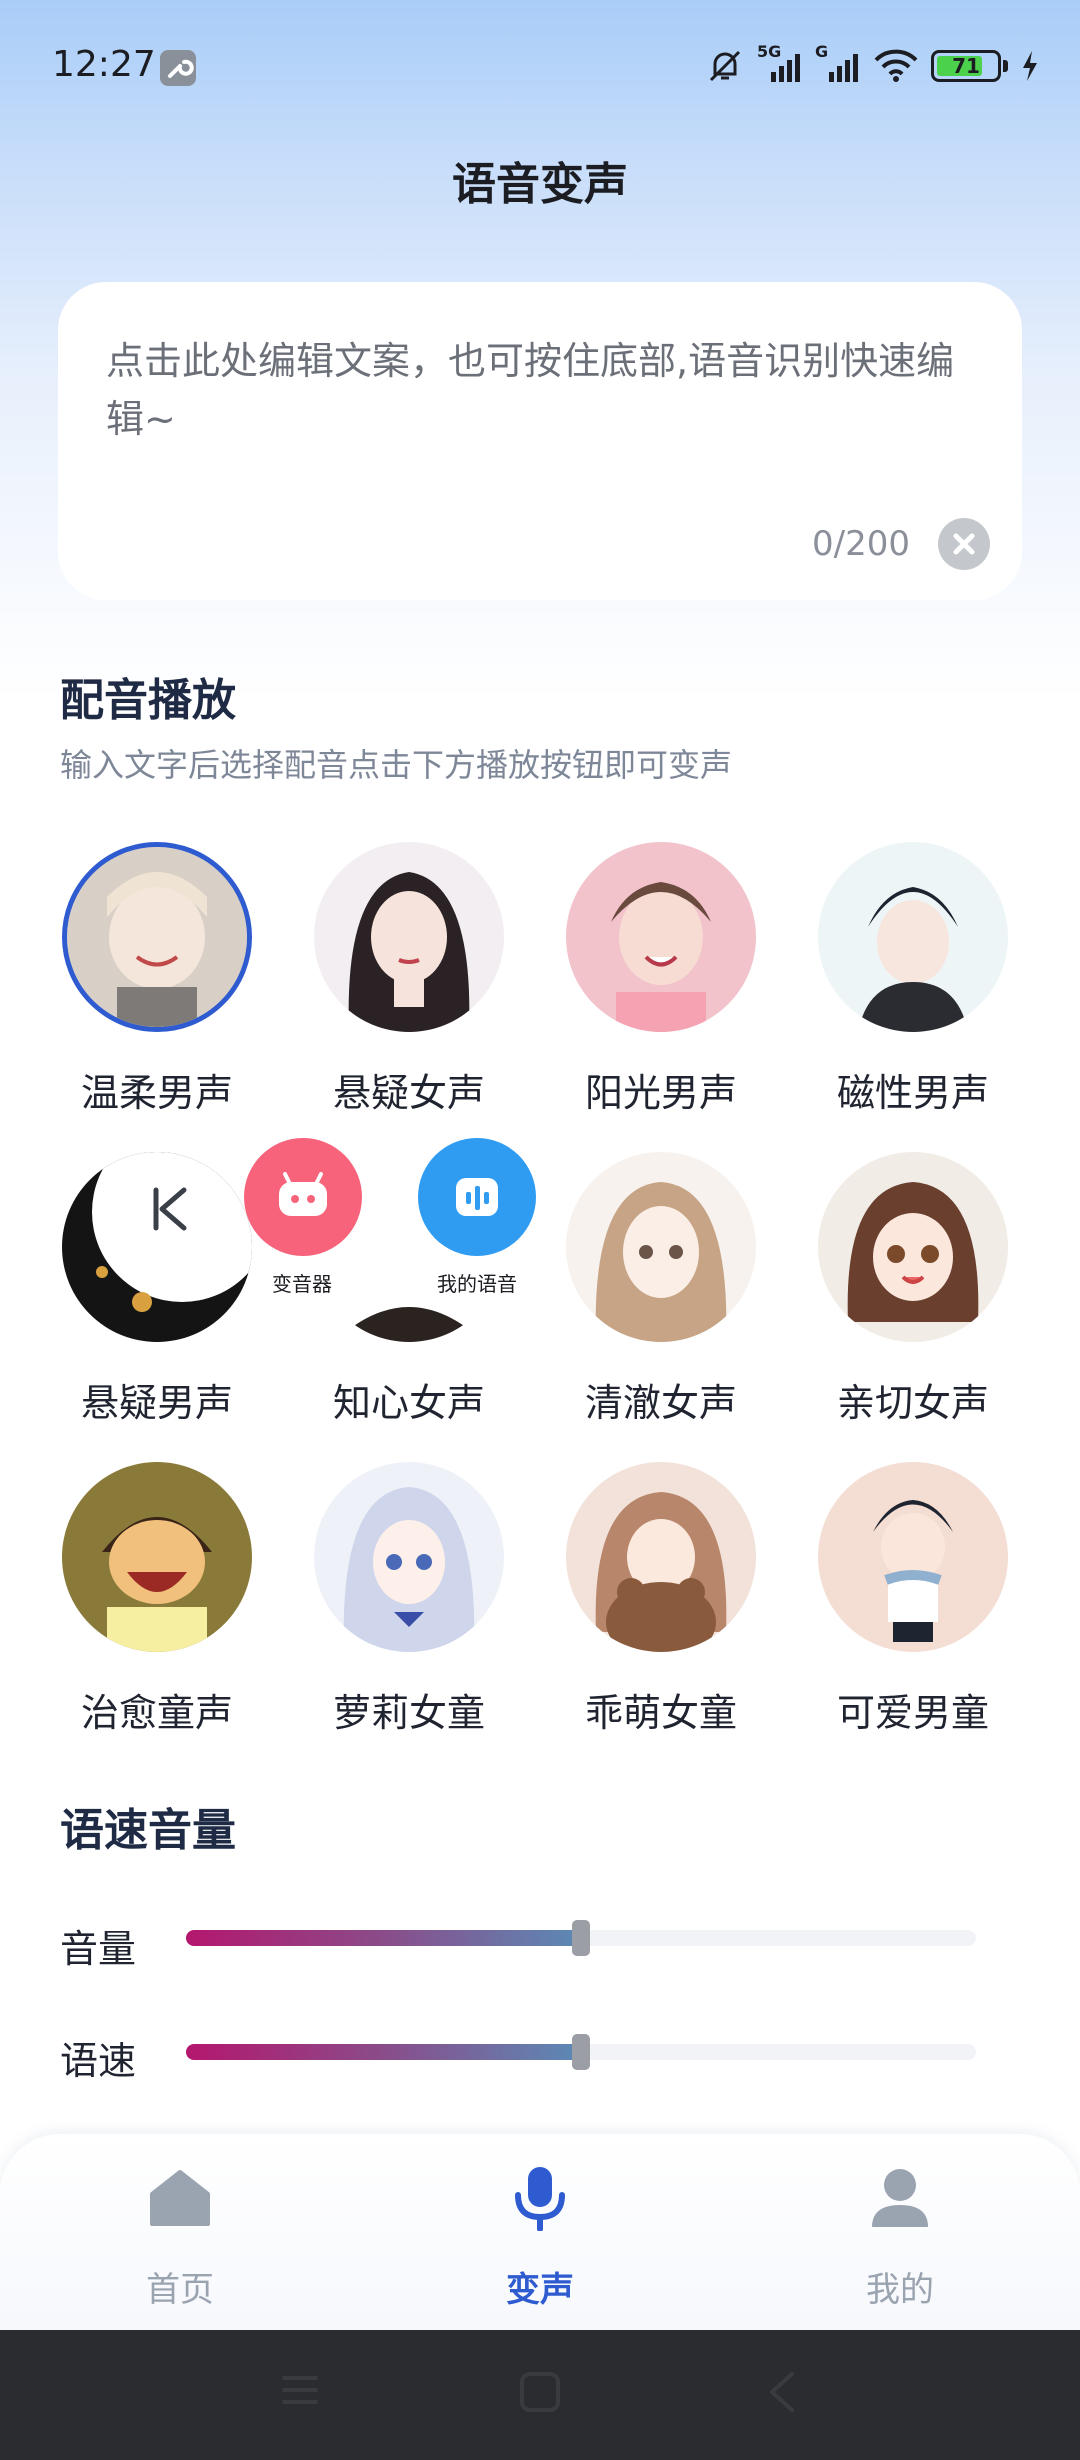  I want to click on voice-item: 乖萌女童, so click(676, 1607).